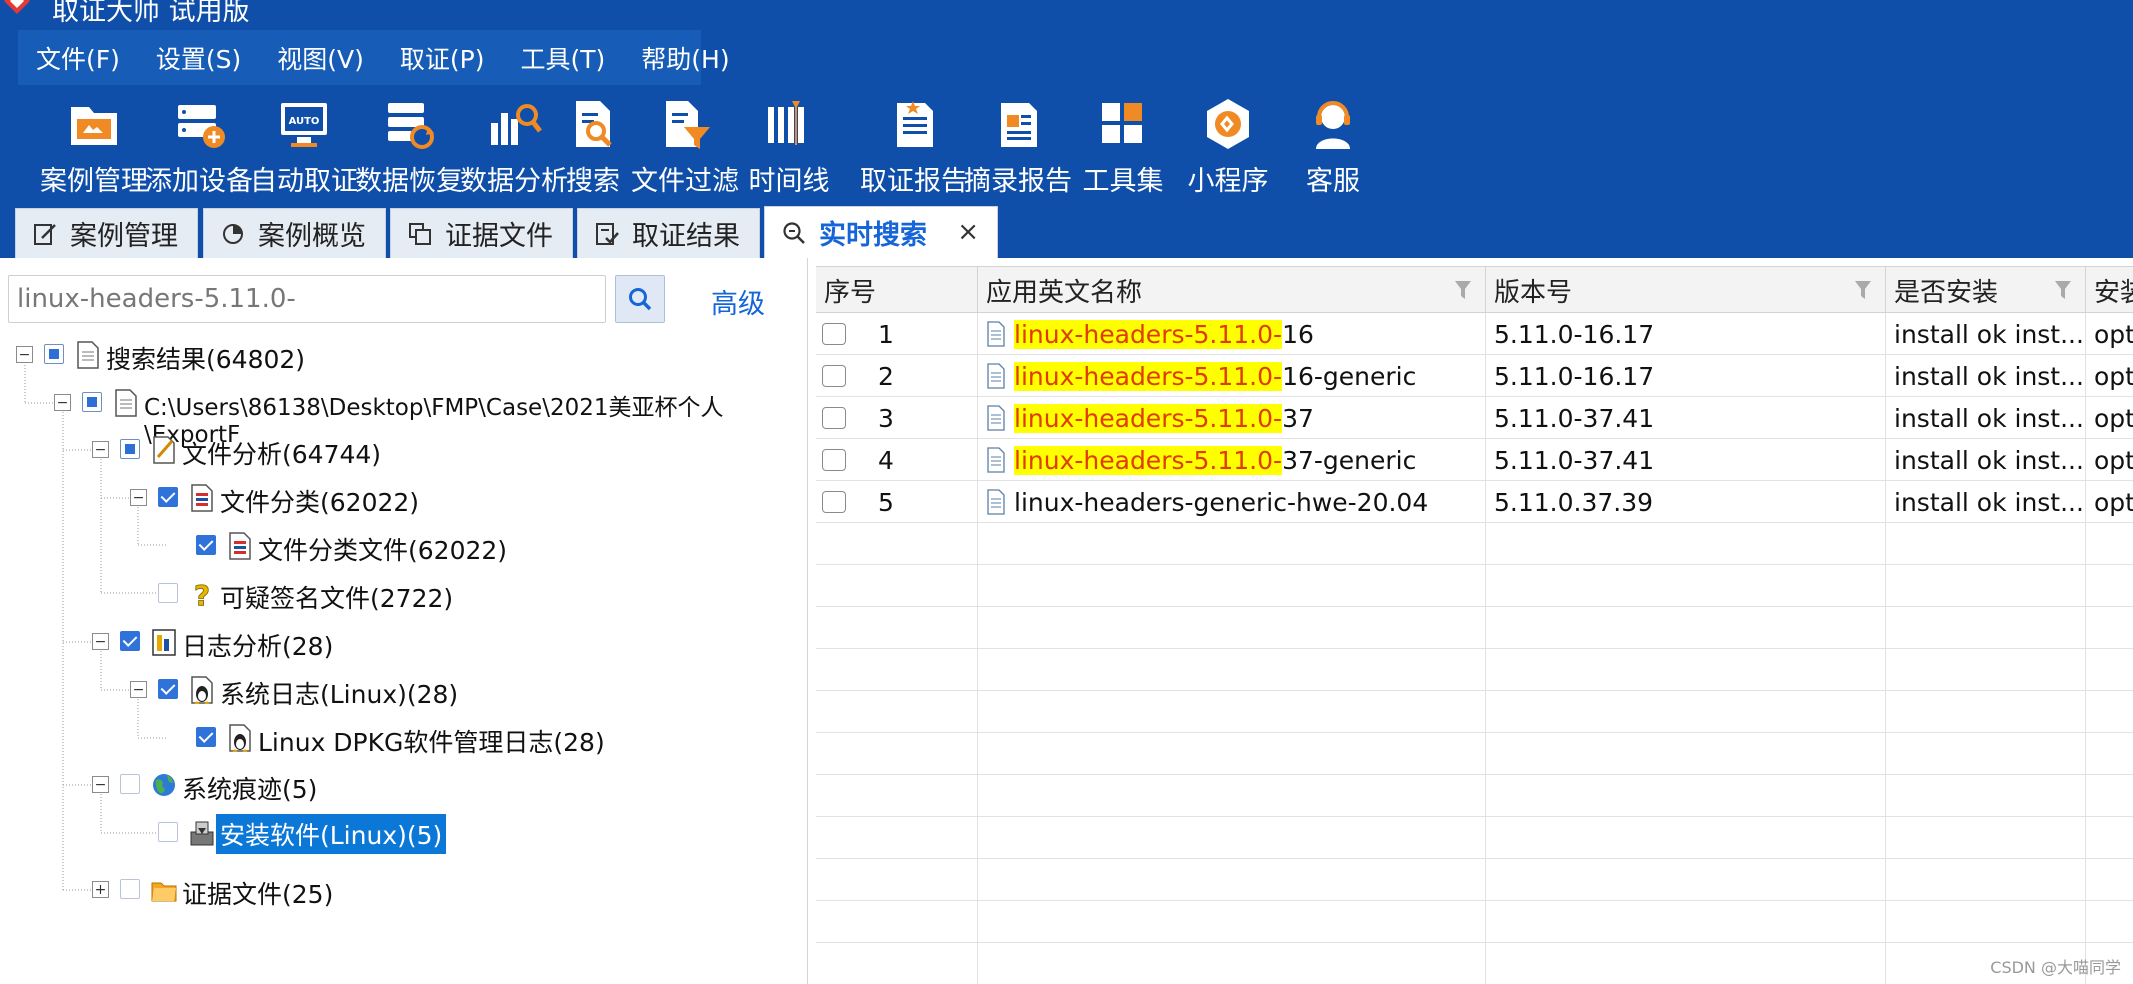 The image size is (2133, 984). What do you see at coordinates (789, 142) in the screenshot?
I see `timeline-button: 时间线` at bounding box center [789, 142].